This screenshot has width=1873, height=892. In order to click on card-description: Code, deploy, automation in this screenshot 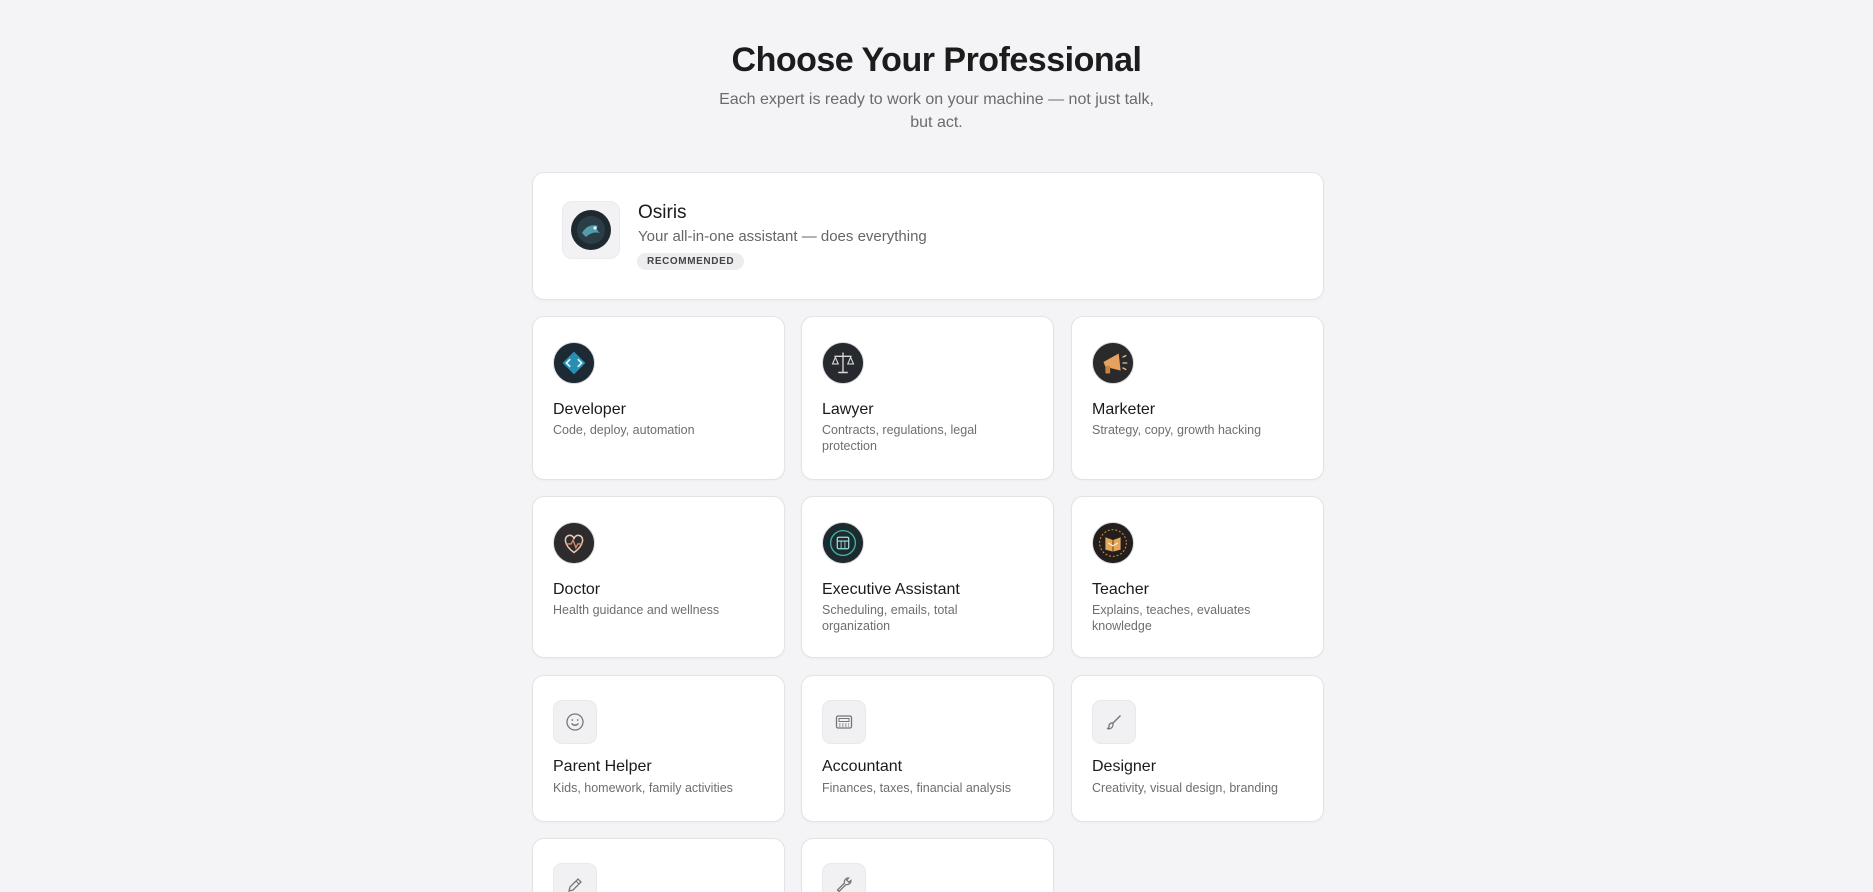, I will do `click(624, 430)`.